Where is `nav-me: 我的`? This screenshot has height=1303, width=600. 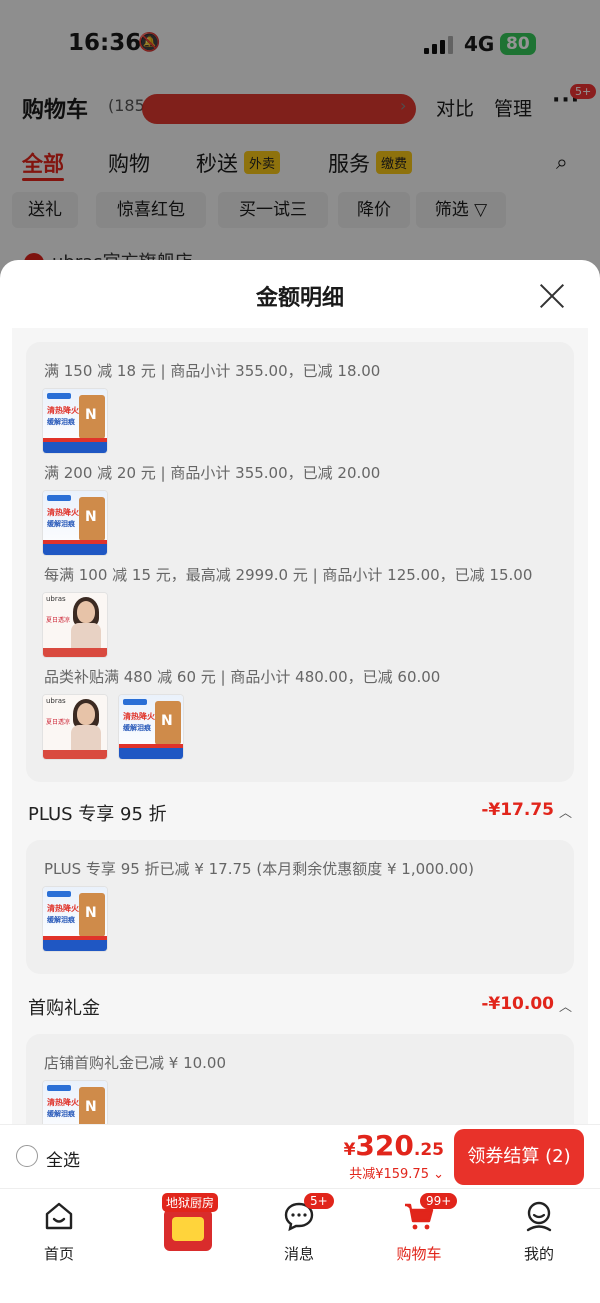 nav-me: 我的 is located at coordinates (539, 1231).